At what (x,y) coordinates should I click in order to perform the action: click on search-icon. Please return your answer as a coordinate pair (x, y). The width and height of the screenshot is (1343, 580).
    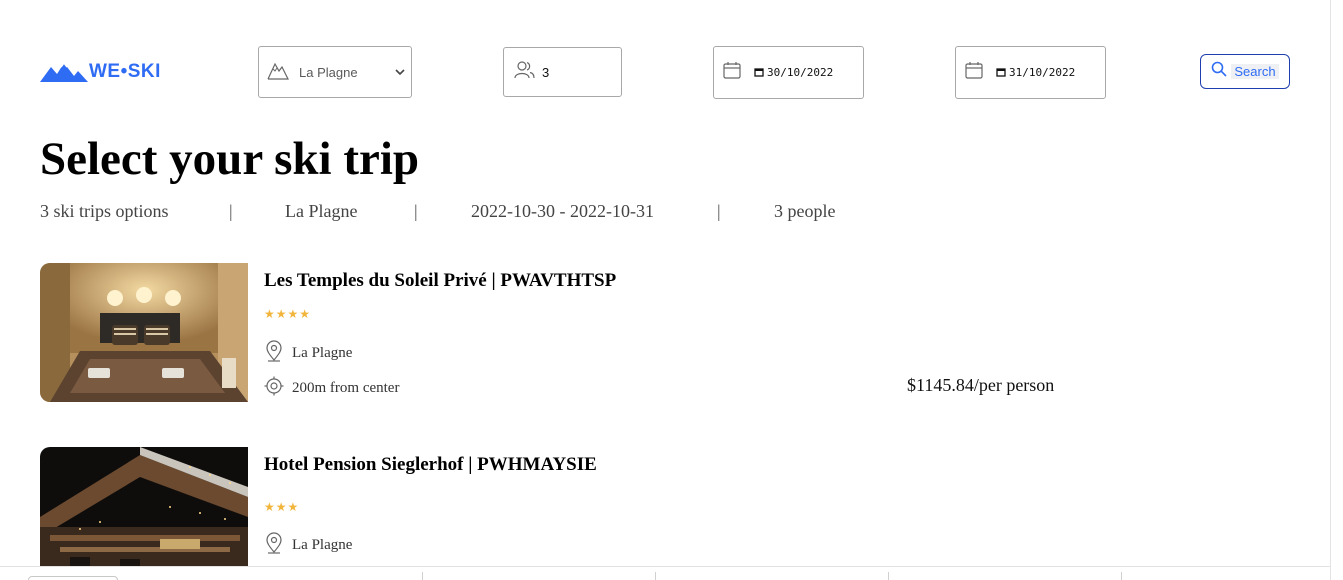
    Looking at the image, I should click on (1219, 71).